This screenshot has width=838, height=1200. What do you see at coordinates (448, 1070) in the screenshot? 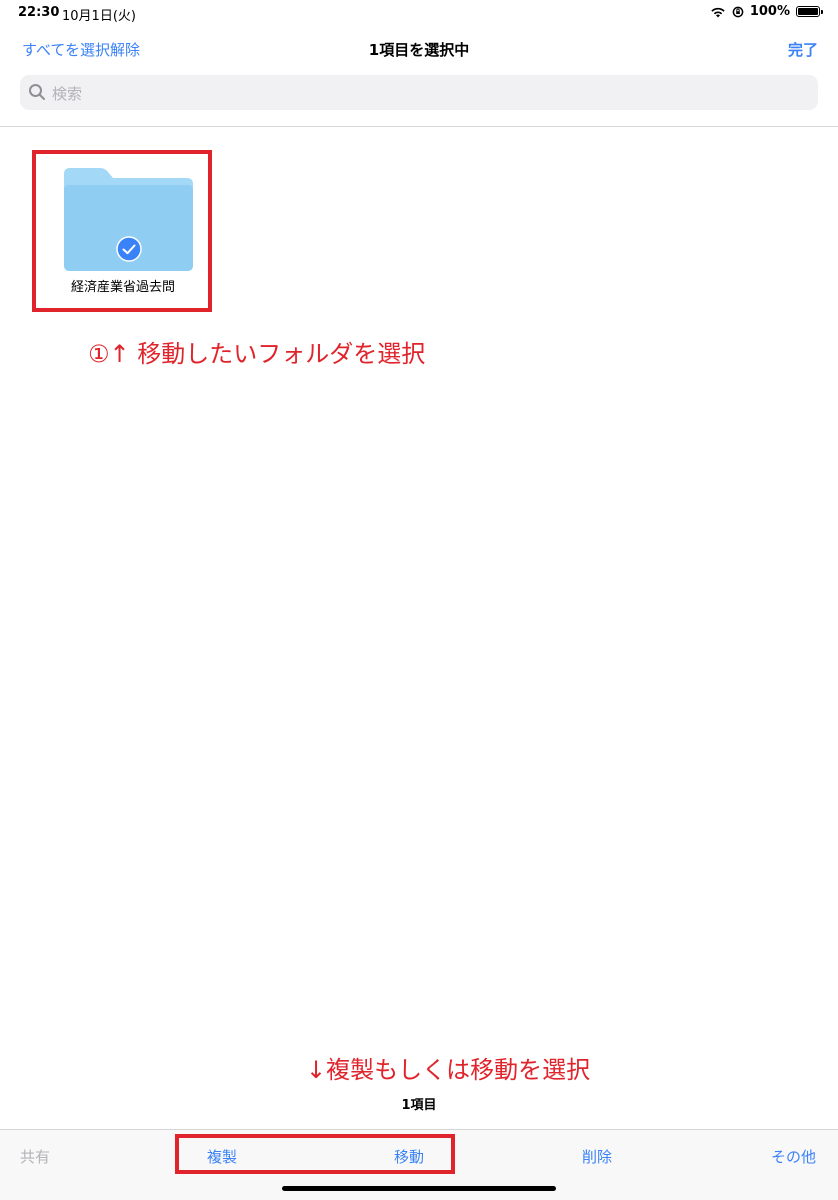
I see `annotation-choose-action: ↓複製もしくは移動を選択` at bounding box center [448, 1070].